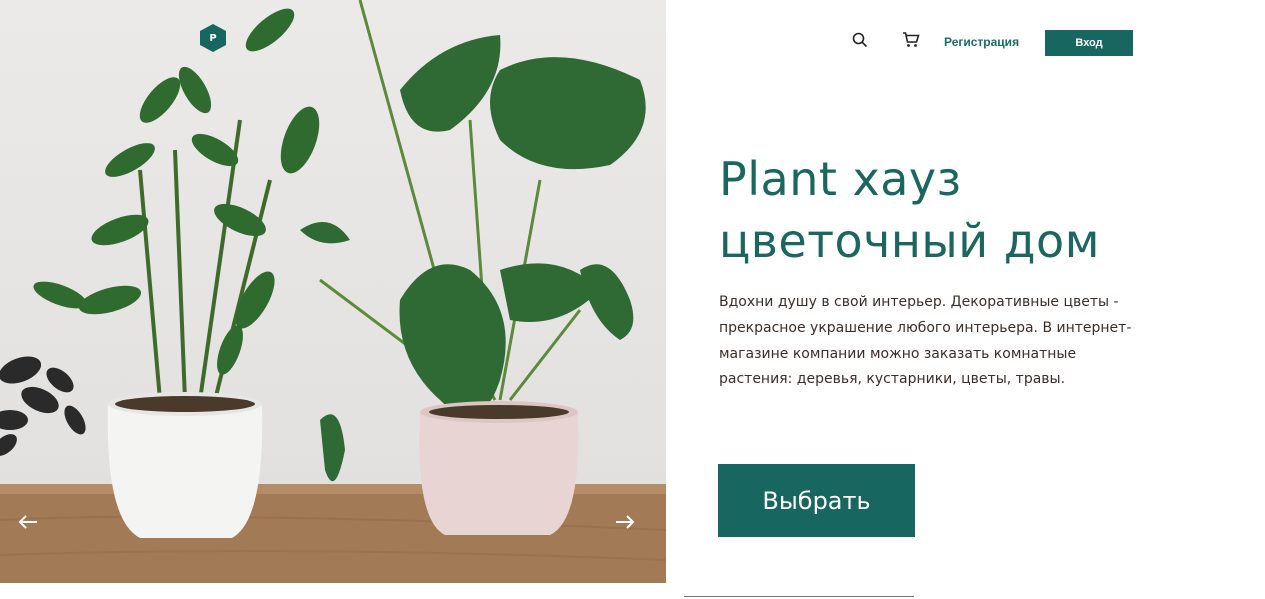  What do you see at coordinates (625, 522) in the screenshot?
I see `arrow-right-icon` at bounding box center [625, 522].